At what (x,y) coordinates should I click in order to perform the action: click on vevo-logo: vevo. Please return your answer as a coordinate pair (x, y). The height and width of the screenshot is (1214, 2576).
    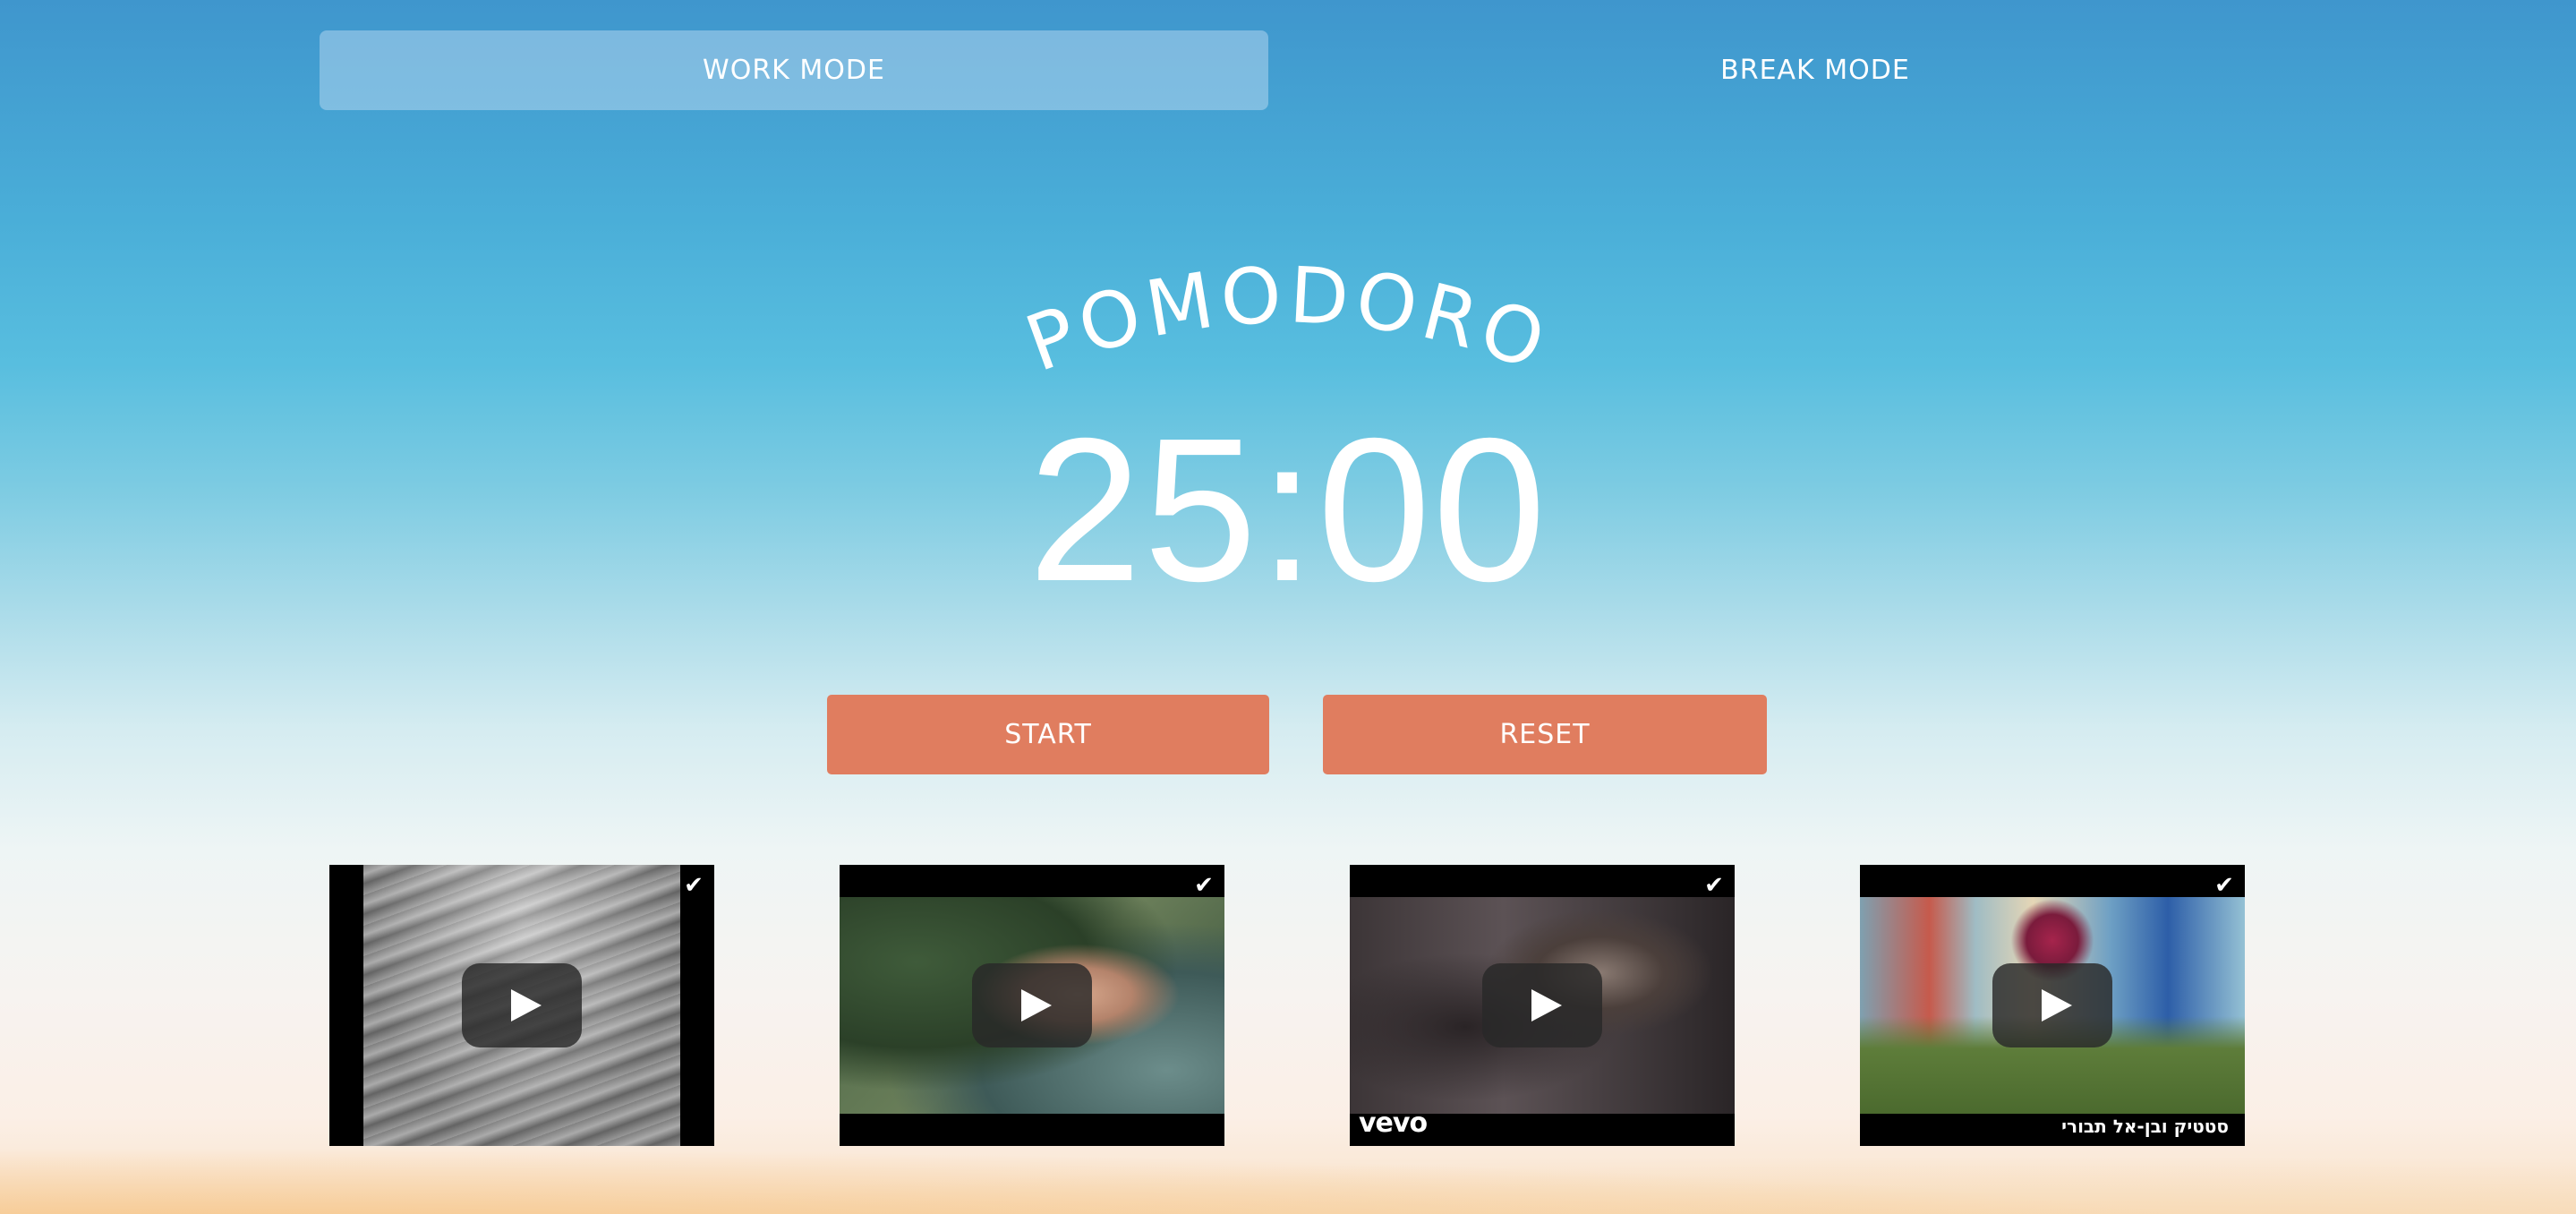
    Looking at the image, I should click on (1393, 1123).